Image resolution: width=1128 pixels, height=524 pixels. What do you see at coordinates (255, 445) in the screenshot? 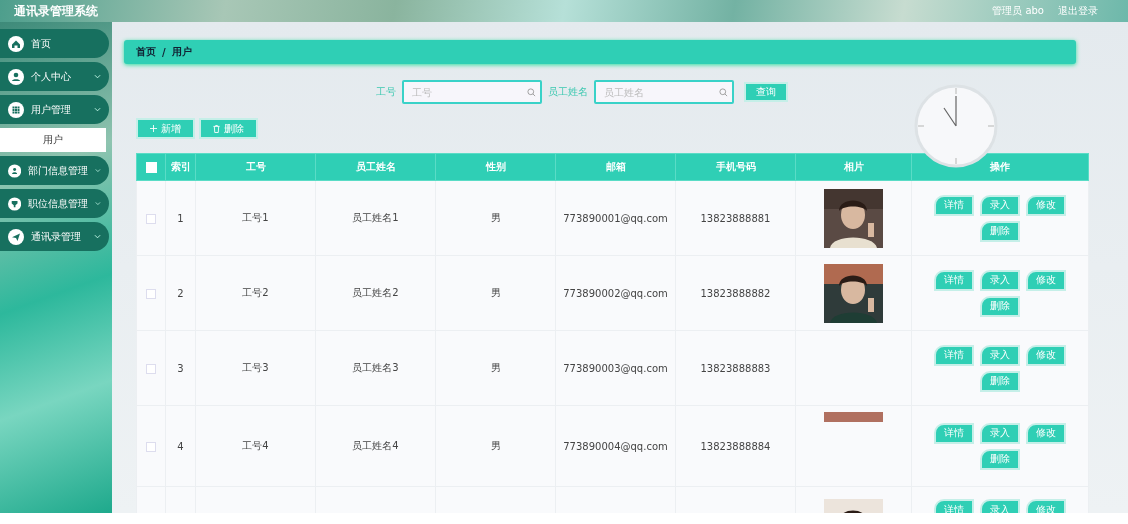
I see `table-cell: 工号4` at bounding box center [255, 445].